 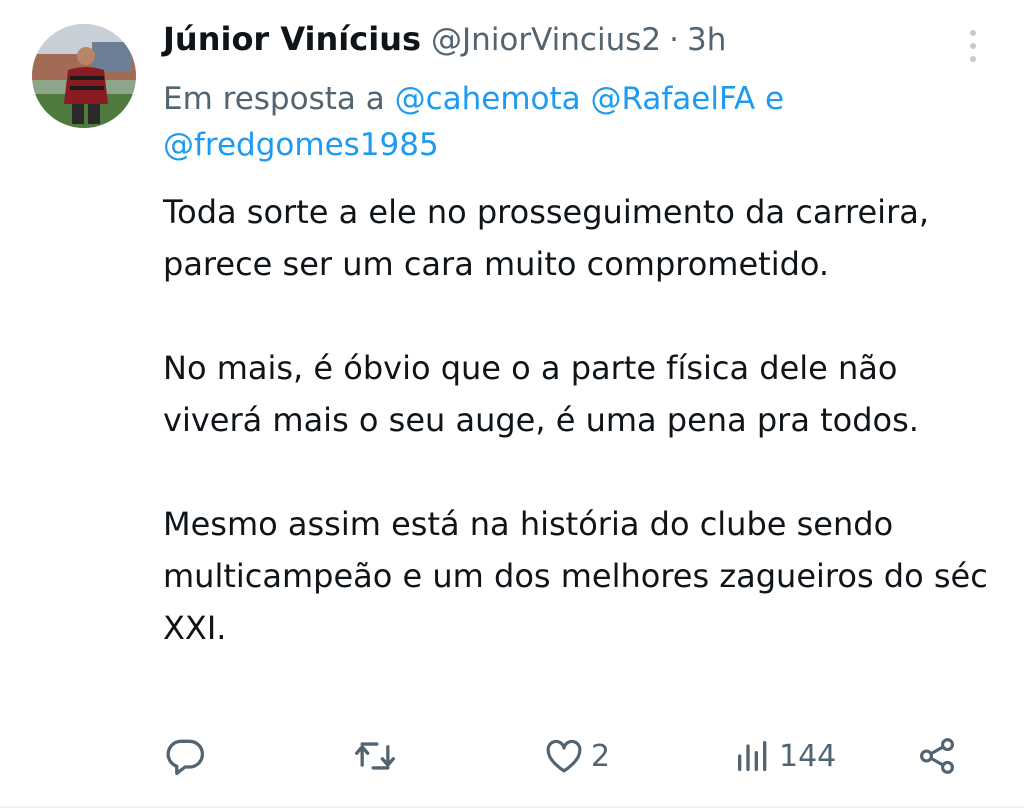 I want to click on action-bar: 2 144, so click(x=512, y=756).